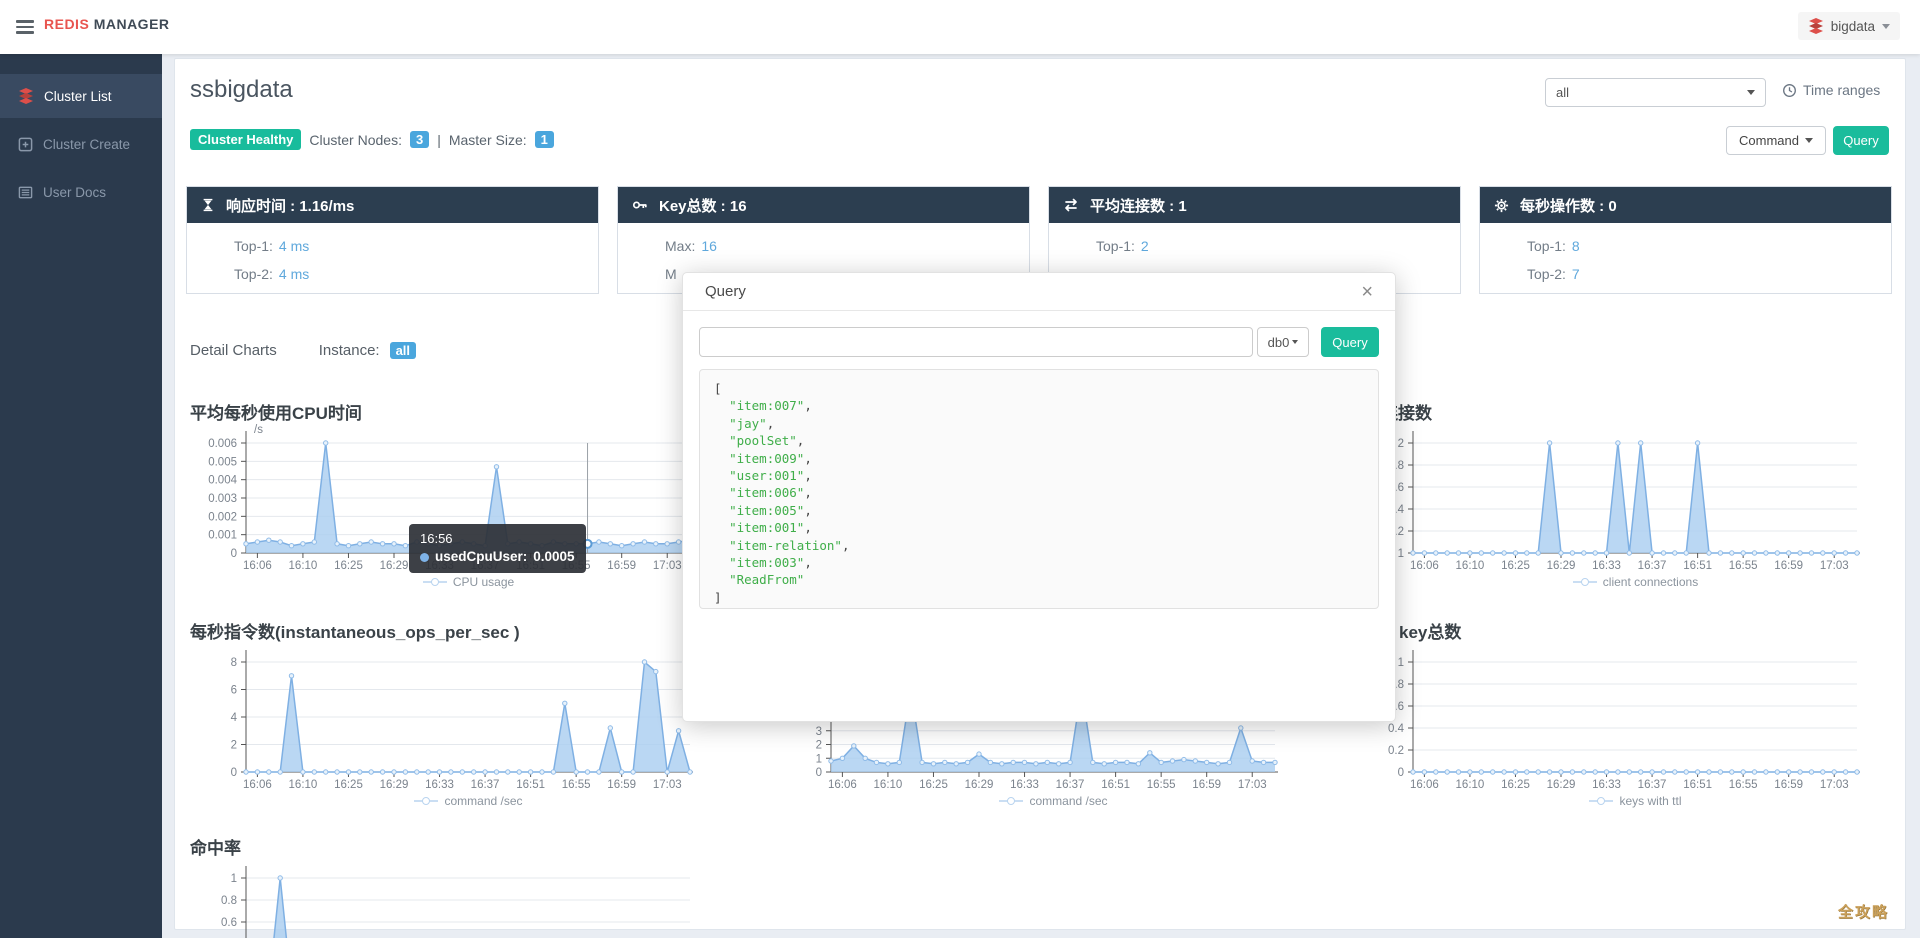 Image resolution: width=1920 pixels, height=938 pixels. Describe the element at coordinates (1606, 785) in the screenshot. I see `svg-text: 16:33` at that location.